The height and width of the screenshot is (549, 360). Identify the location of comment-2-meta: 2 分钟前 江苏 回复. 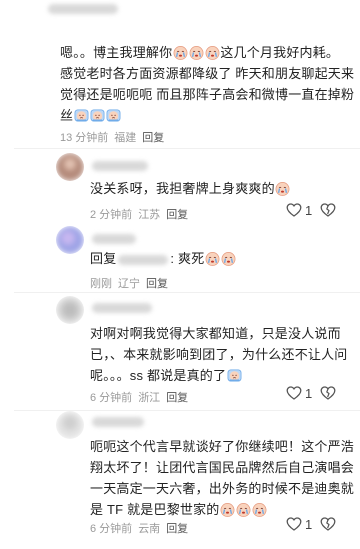
(139, 214).